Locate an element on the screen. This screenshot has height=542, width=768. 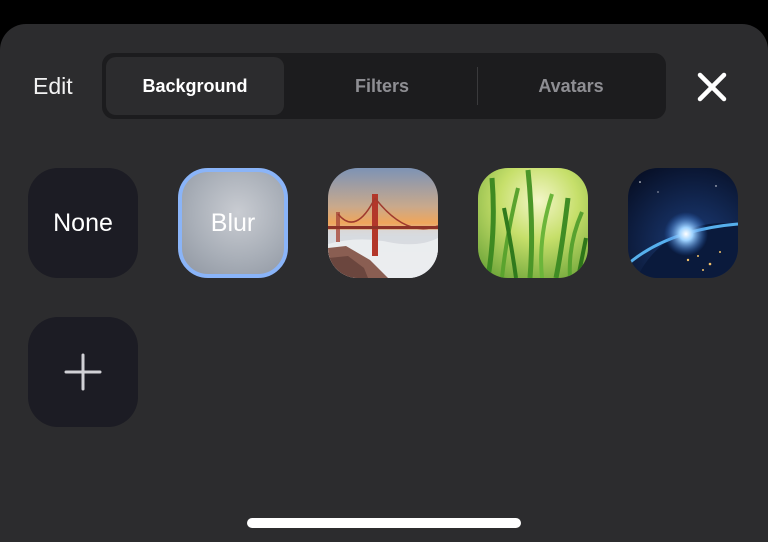
background-none-tile: None is located at coordinates (83, 223).